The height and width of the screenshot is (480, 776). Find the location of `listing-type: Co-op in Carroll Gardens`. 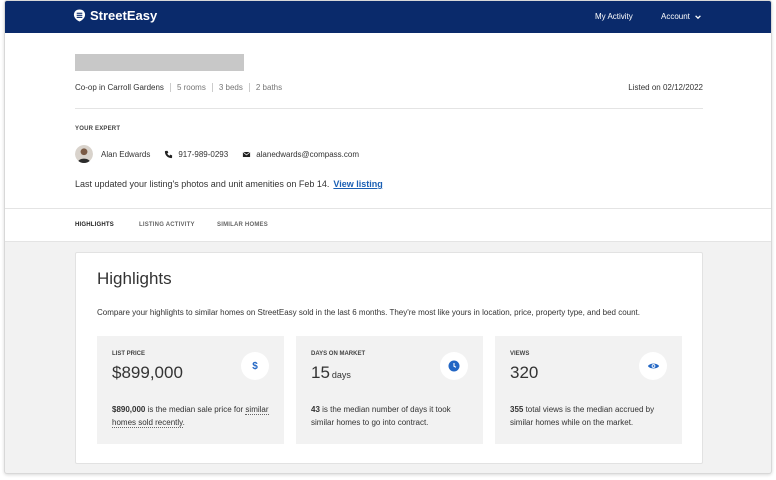

listing-type: Co-op in Carroll Gardens is located at coordinates (119, 87).